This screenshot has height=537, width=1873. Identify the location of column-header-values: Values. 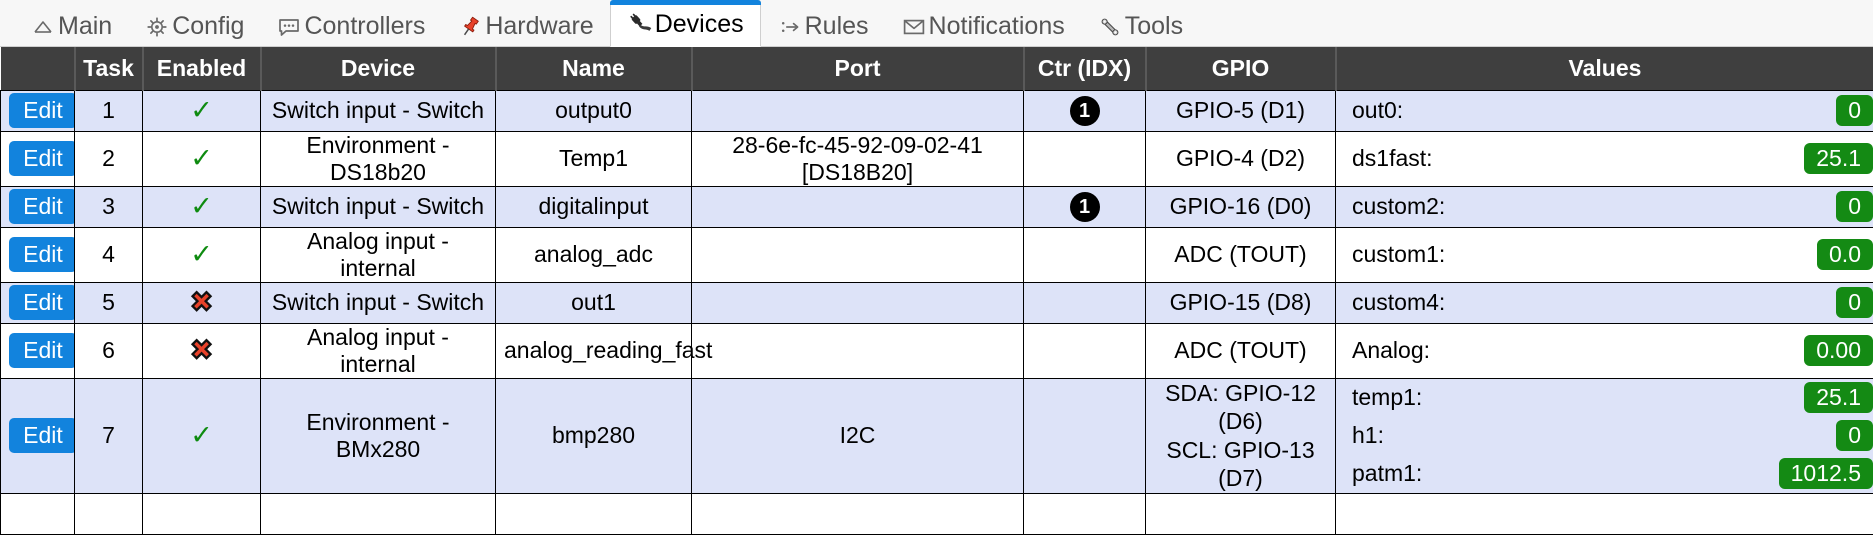
(1603, 68).